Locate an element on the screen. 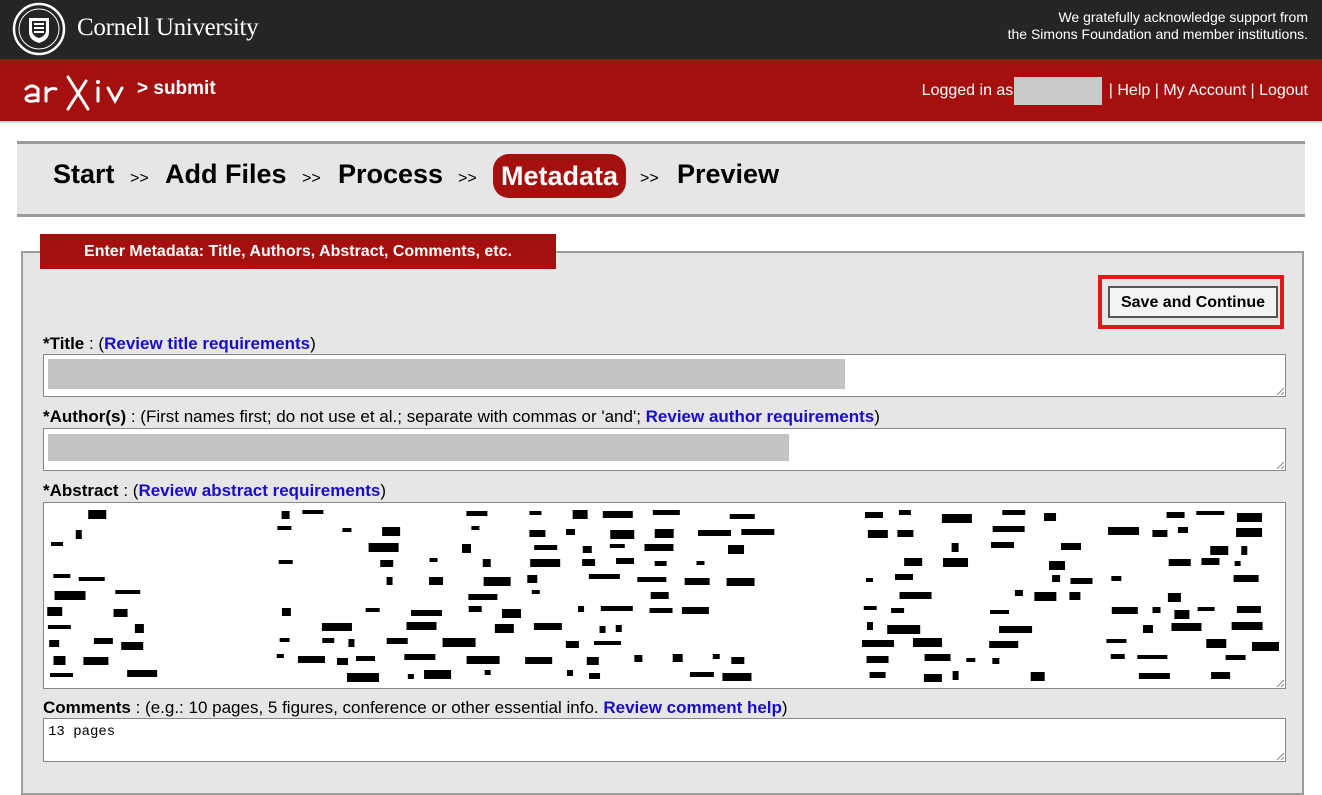 This screenshot has width=1322, height=795. my-account-link: My Account is located at coordinates (1204, 91).